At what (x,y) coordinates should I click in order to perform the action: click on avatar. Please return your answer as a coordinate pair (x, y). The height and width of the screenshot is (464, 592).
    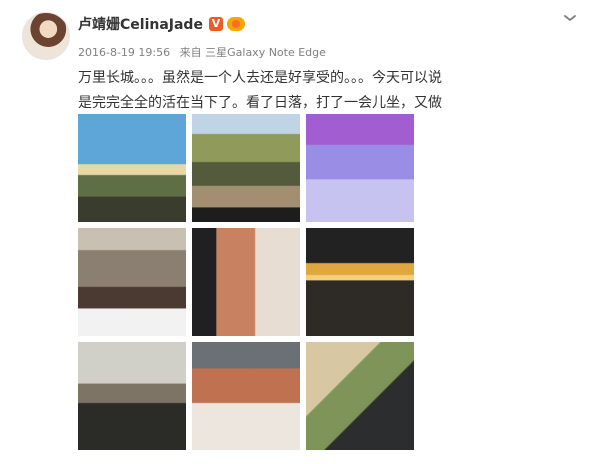
    Looking at the image, I should click on (46, 36).